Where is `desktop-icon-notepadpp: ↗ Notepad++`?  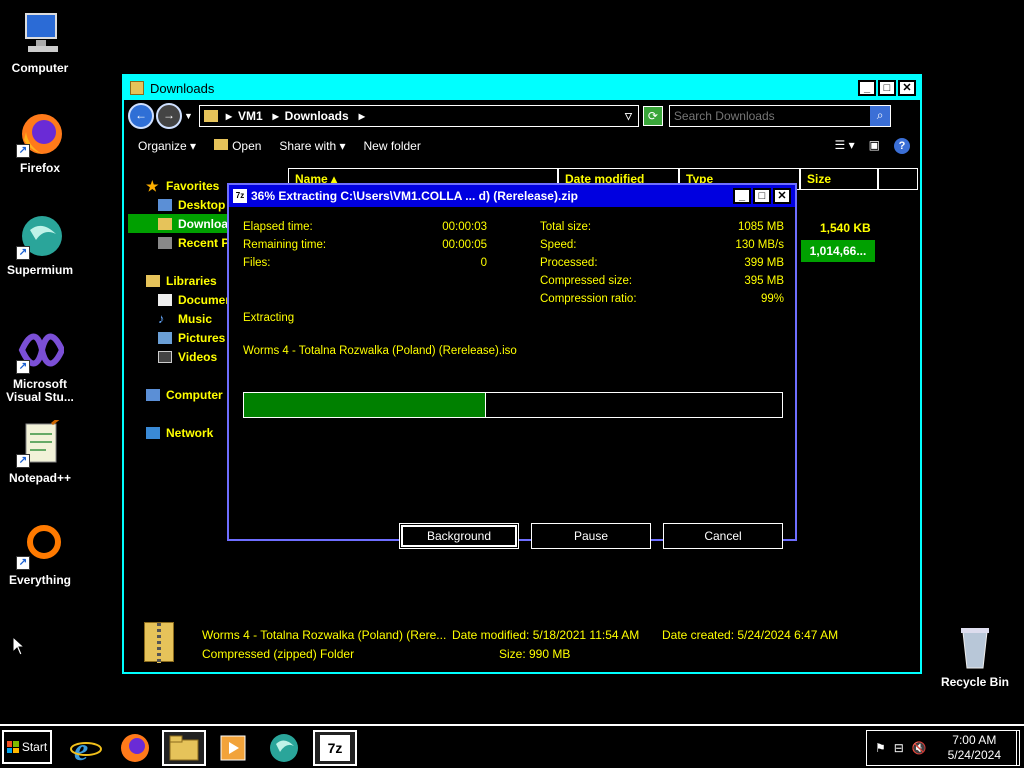
desktop-icon-notepadpp: ↗ Notepad++ is located at coordinates (40, 449).